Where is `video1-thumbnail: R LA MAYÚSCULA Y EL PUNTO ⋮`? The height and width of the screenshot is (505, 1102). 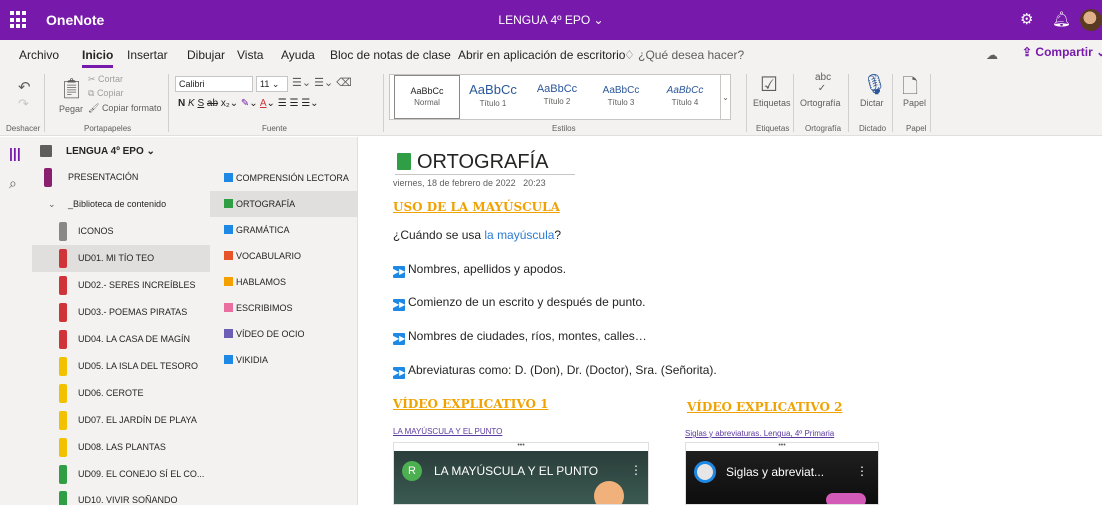
video1-thumbnail: R LA MAYÚSCULA Y EL PUNTO ⋮ is located at coordinates (521, 477).